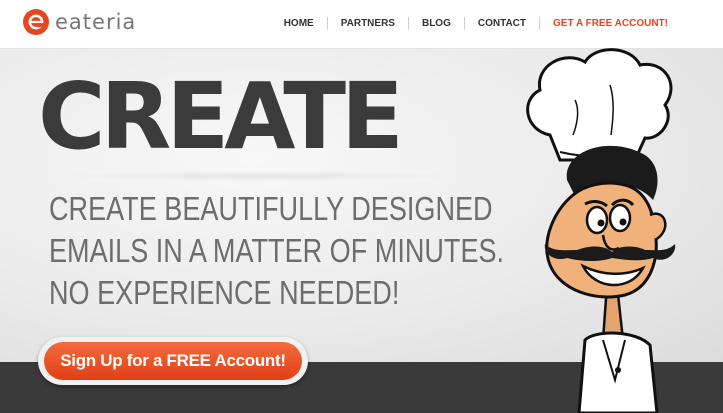 This screenshot has height=413, width=723. I want to click on signup-button-frame: Sign Up for a FREE Account!, so click(173, 361).